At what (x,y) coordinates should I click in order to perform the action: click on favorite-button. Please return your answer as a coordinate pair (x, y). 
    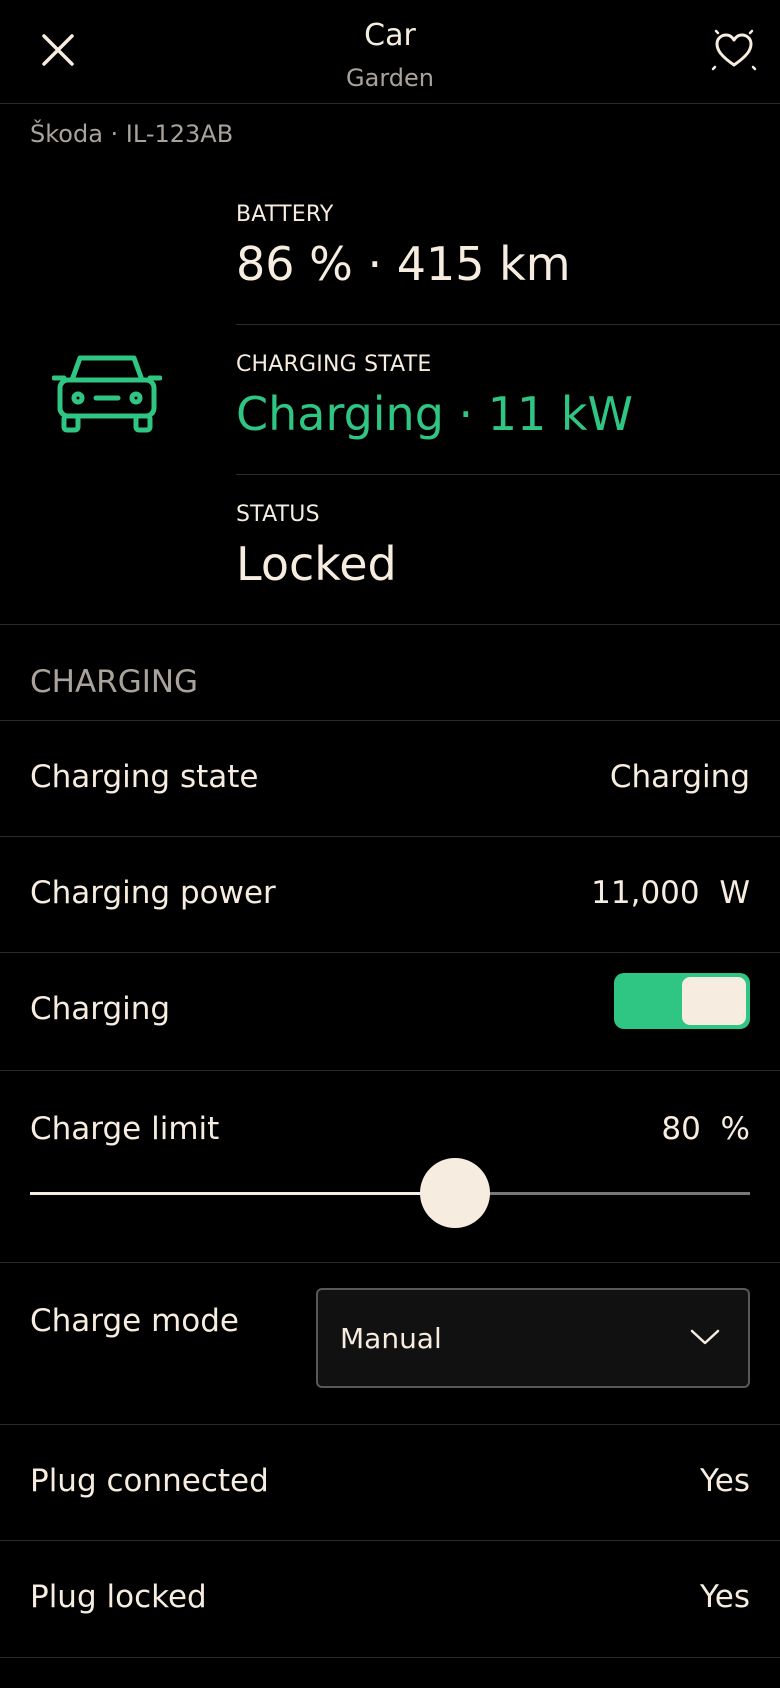
    Looking at the image, I should click on (734, 50).